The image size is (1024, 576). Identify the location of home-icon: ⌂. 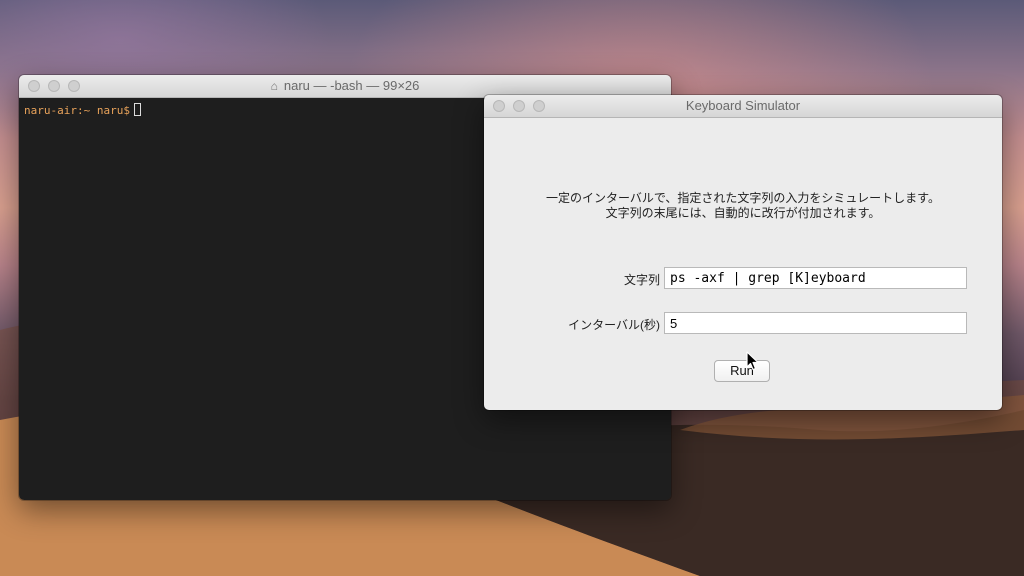
(274, 86).